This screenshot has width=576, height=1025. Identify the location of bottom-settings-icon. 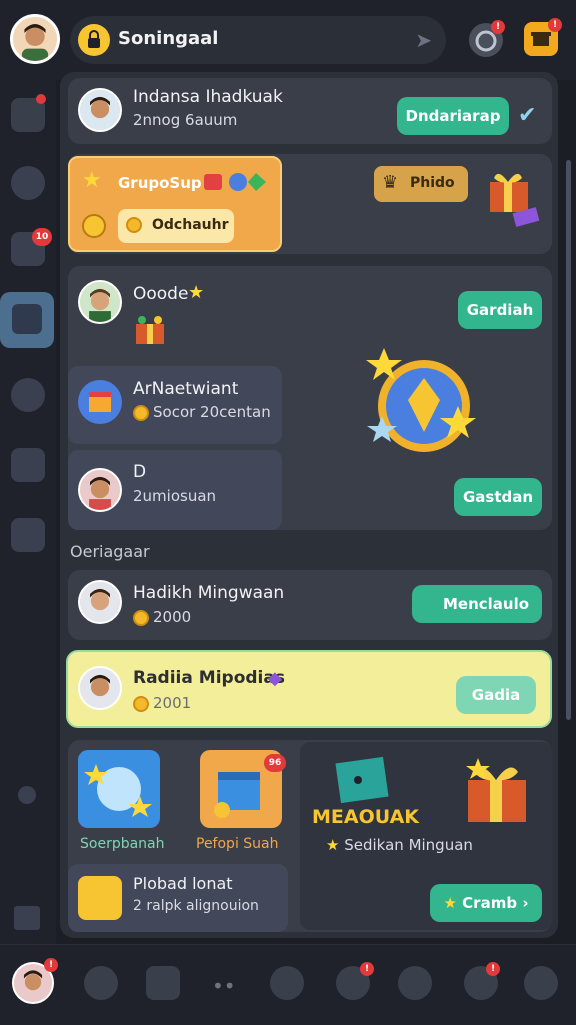
(101, 983).